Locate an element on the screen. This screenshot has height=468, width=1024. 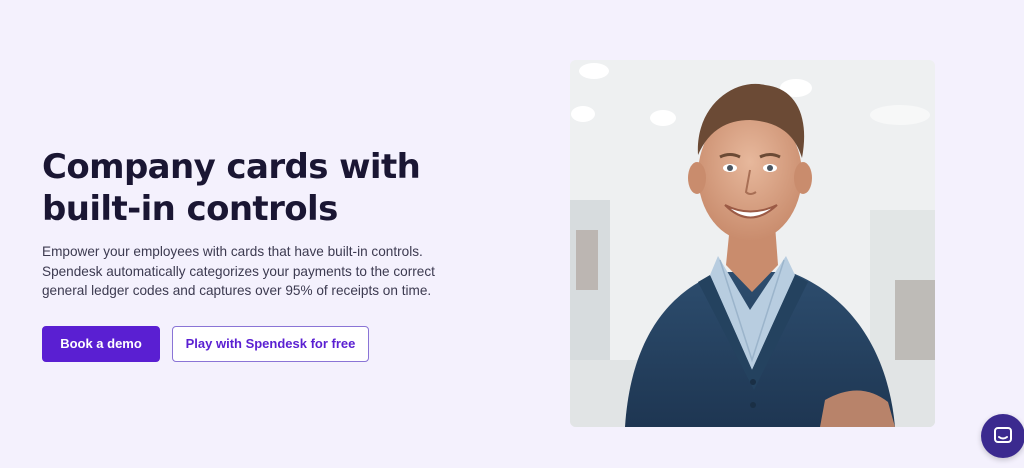
chat-launcher-button is located at coordinates (1002, 436).